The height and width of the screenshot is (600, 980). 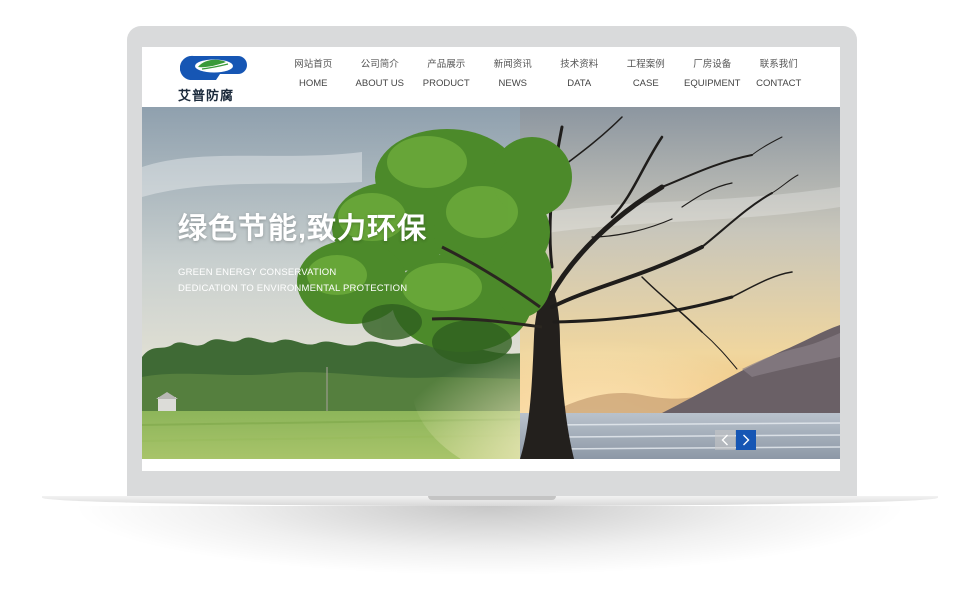 What do you see at coordinates (712, 75) in the screenshot?
I see `nav-item-equipment: 厂房设备 EQUIPMENT` at bounding box center [712, 75].